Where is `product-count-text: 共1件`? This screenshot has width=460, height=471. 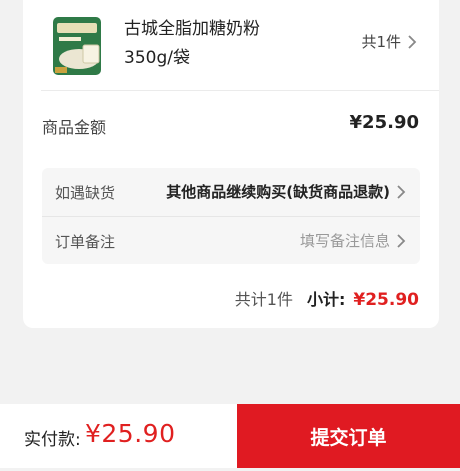
product-count-text: 共1件 is located at coordinates (381, 42).